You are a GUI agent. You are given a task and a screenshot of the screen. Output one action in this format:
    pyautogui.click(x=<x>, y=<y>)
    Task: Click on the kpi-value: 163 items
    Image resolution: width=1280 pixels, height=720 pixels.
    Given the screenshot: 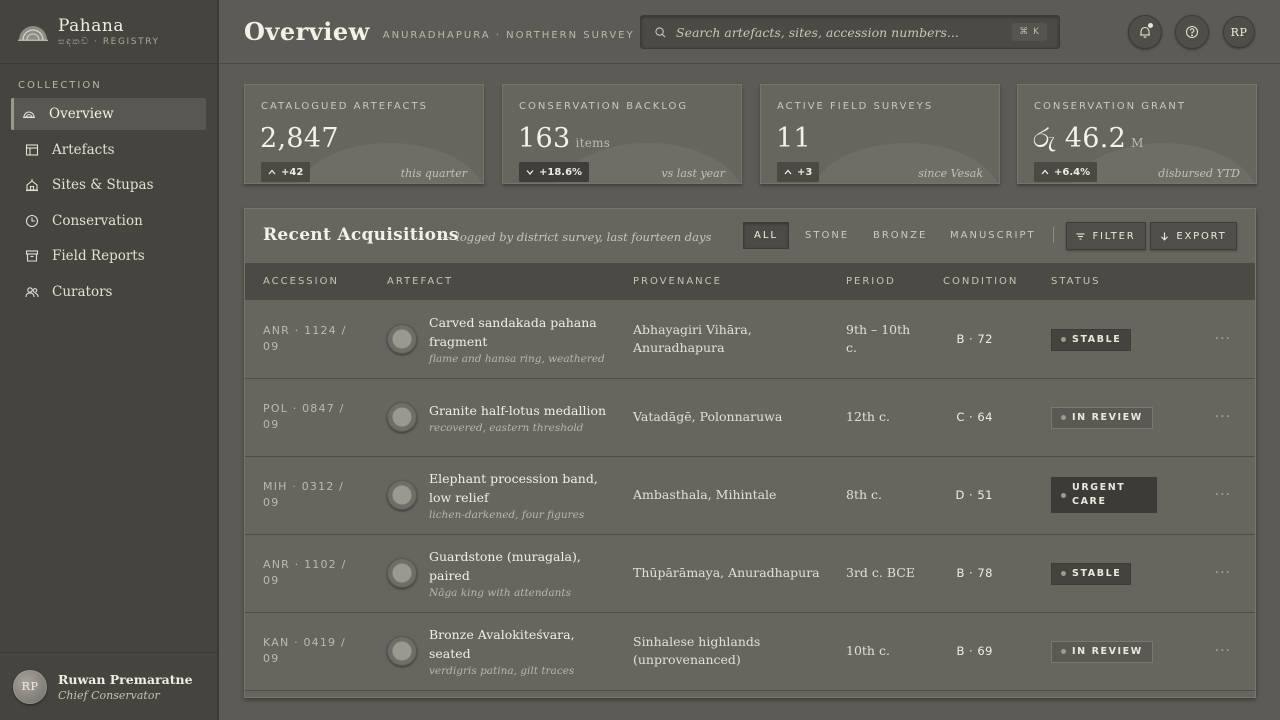 What is the action you would take?
    pyautogui.click(x=564, y=138)
    